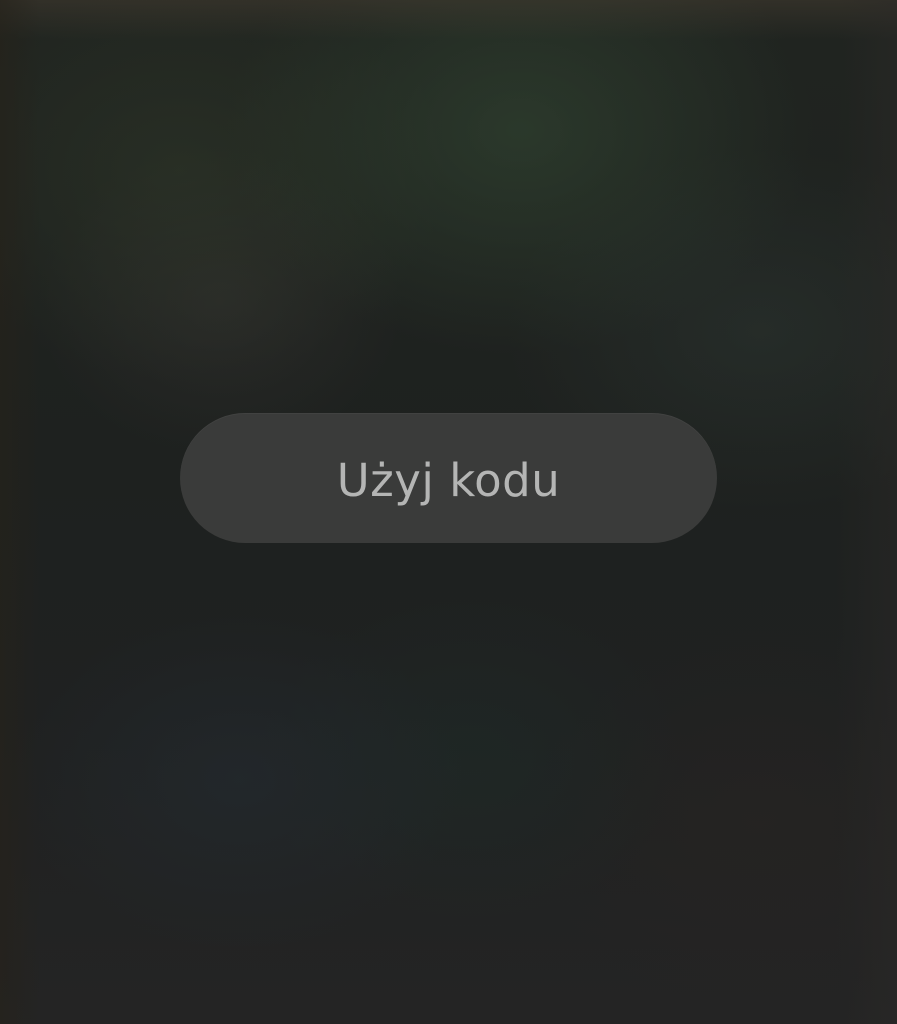 The height and width of the screenshot is (1024, 897). I want to click on use-code-button: Użyj kodu, so click(448, 478).